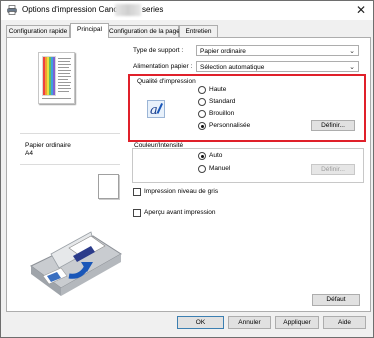  I want to click on media-summary: Papier ordinaire, so click(48, 145).